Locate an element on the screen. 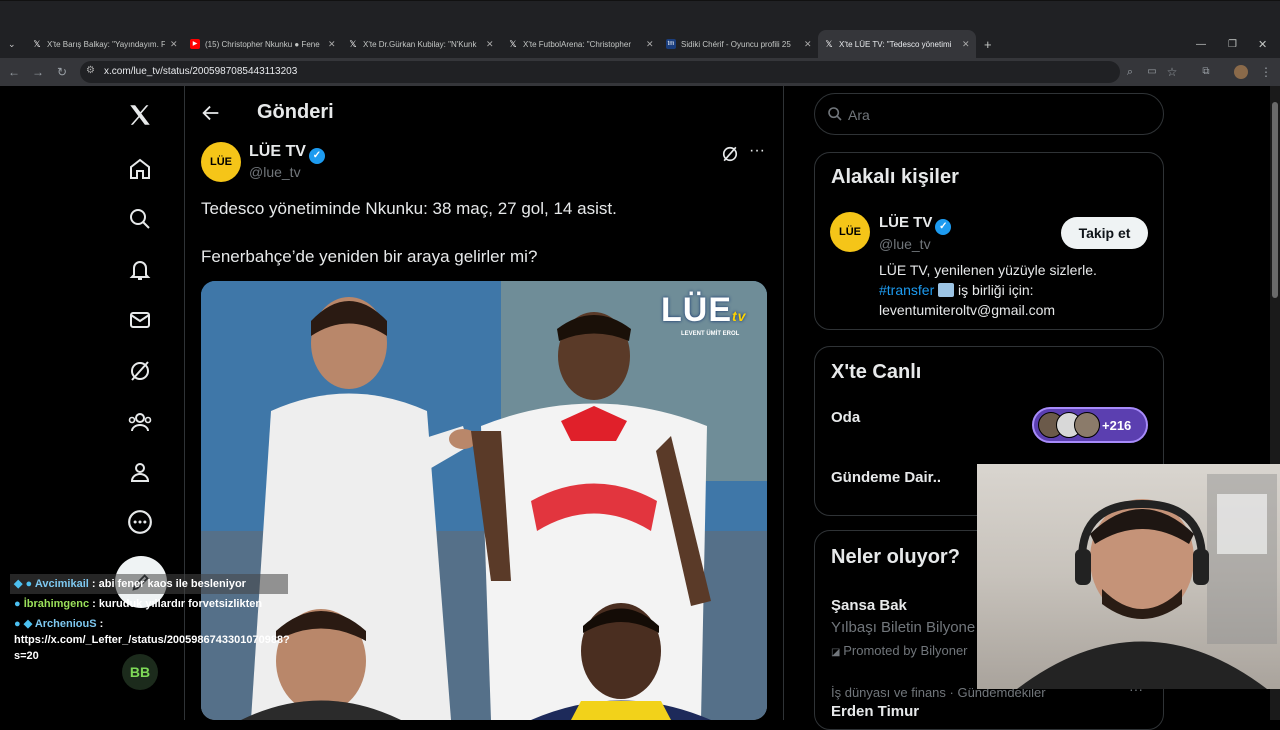 This screenshot has width=1280, height=730. live-topic: Gündeme Dair.. is located at coordinates (886, 477).